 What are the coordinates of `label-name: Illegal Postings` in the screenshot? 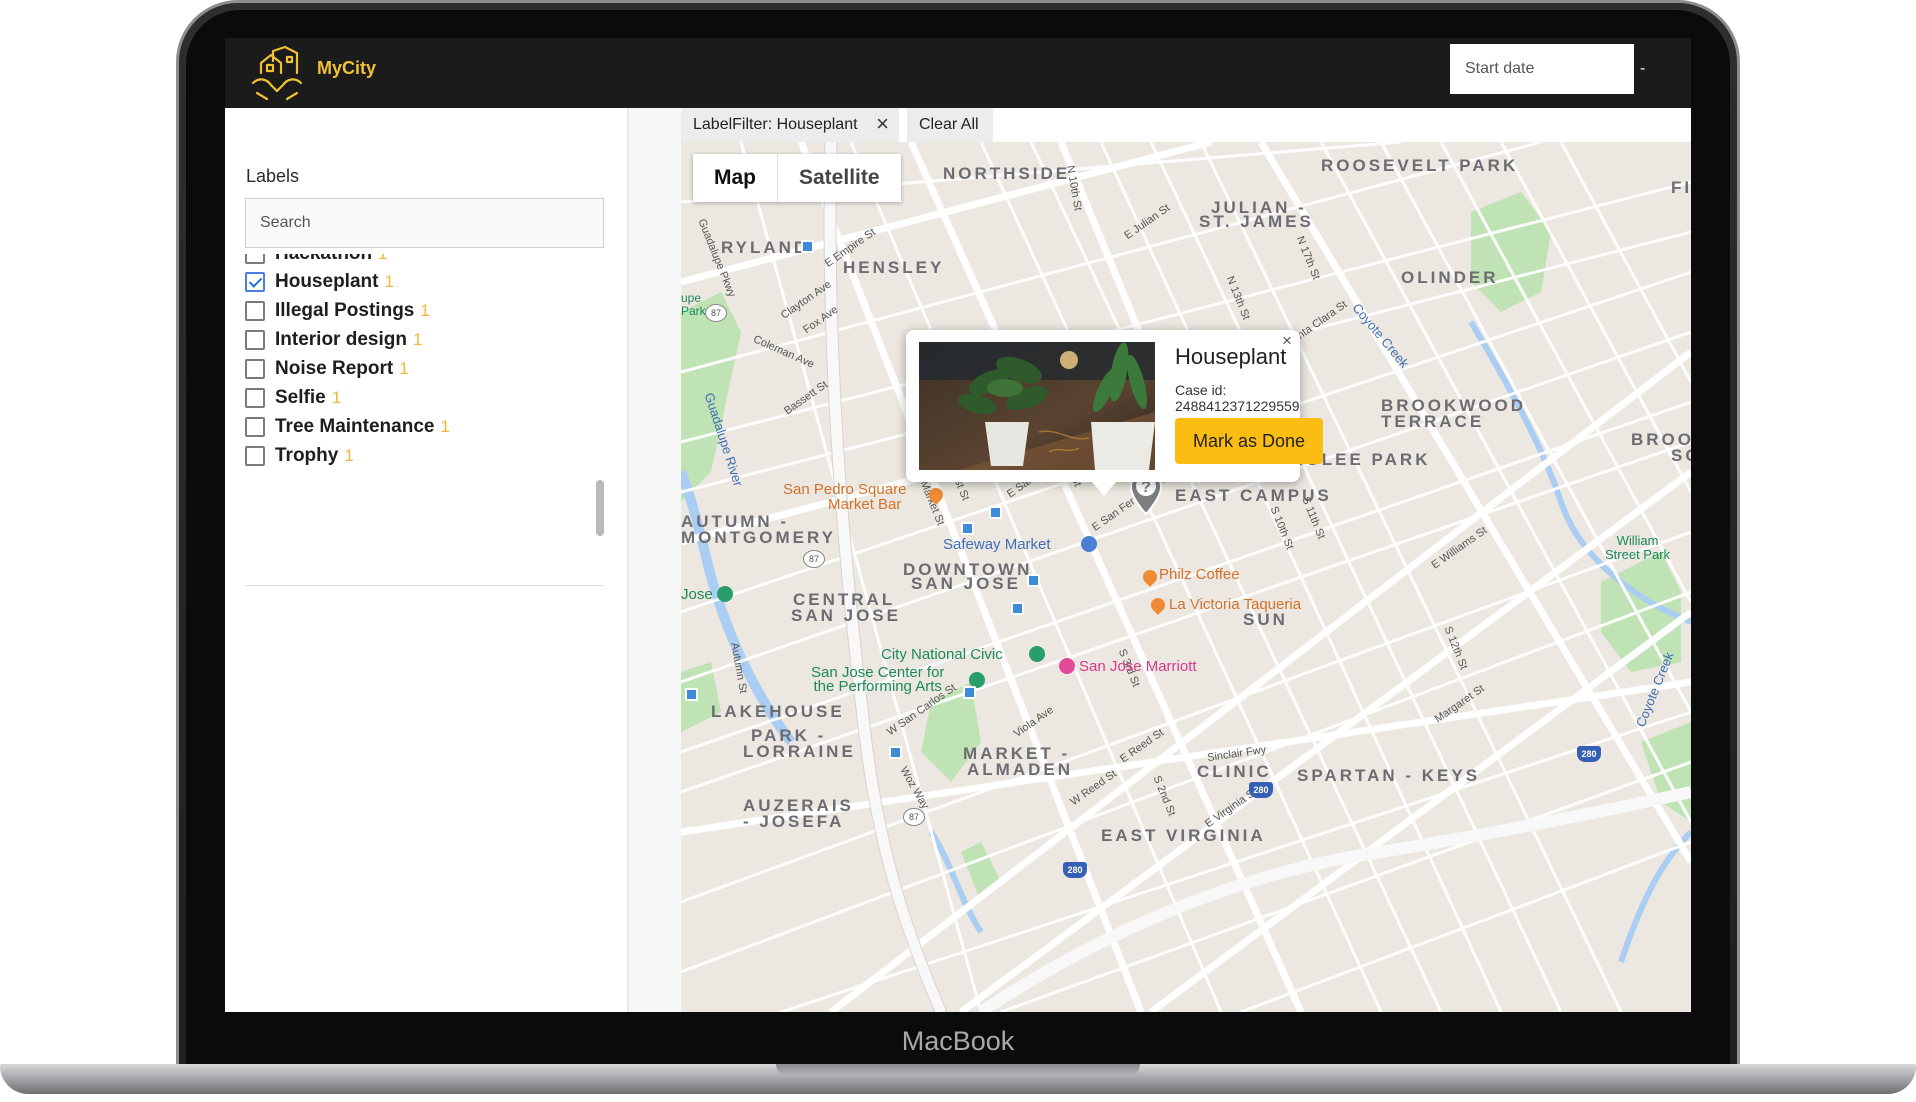 It's located at (345, 310).